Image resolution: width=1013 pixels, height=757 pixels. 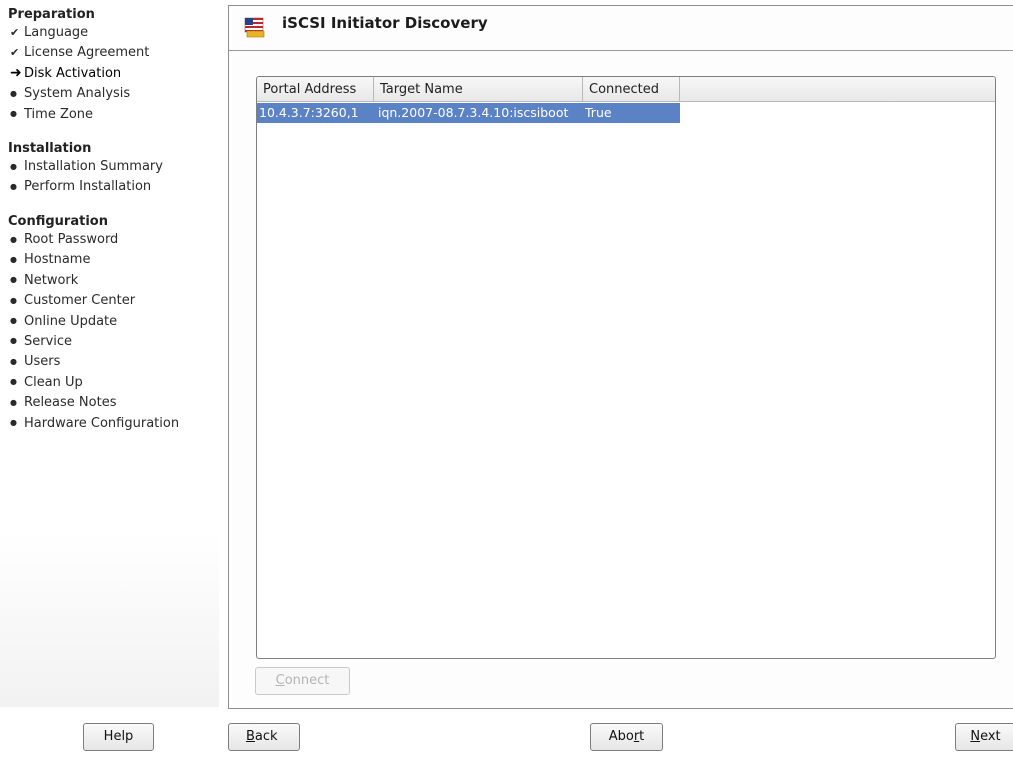 I want to click on step-label: Network, so click(x=51, y=280).